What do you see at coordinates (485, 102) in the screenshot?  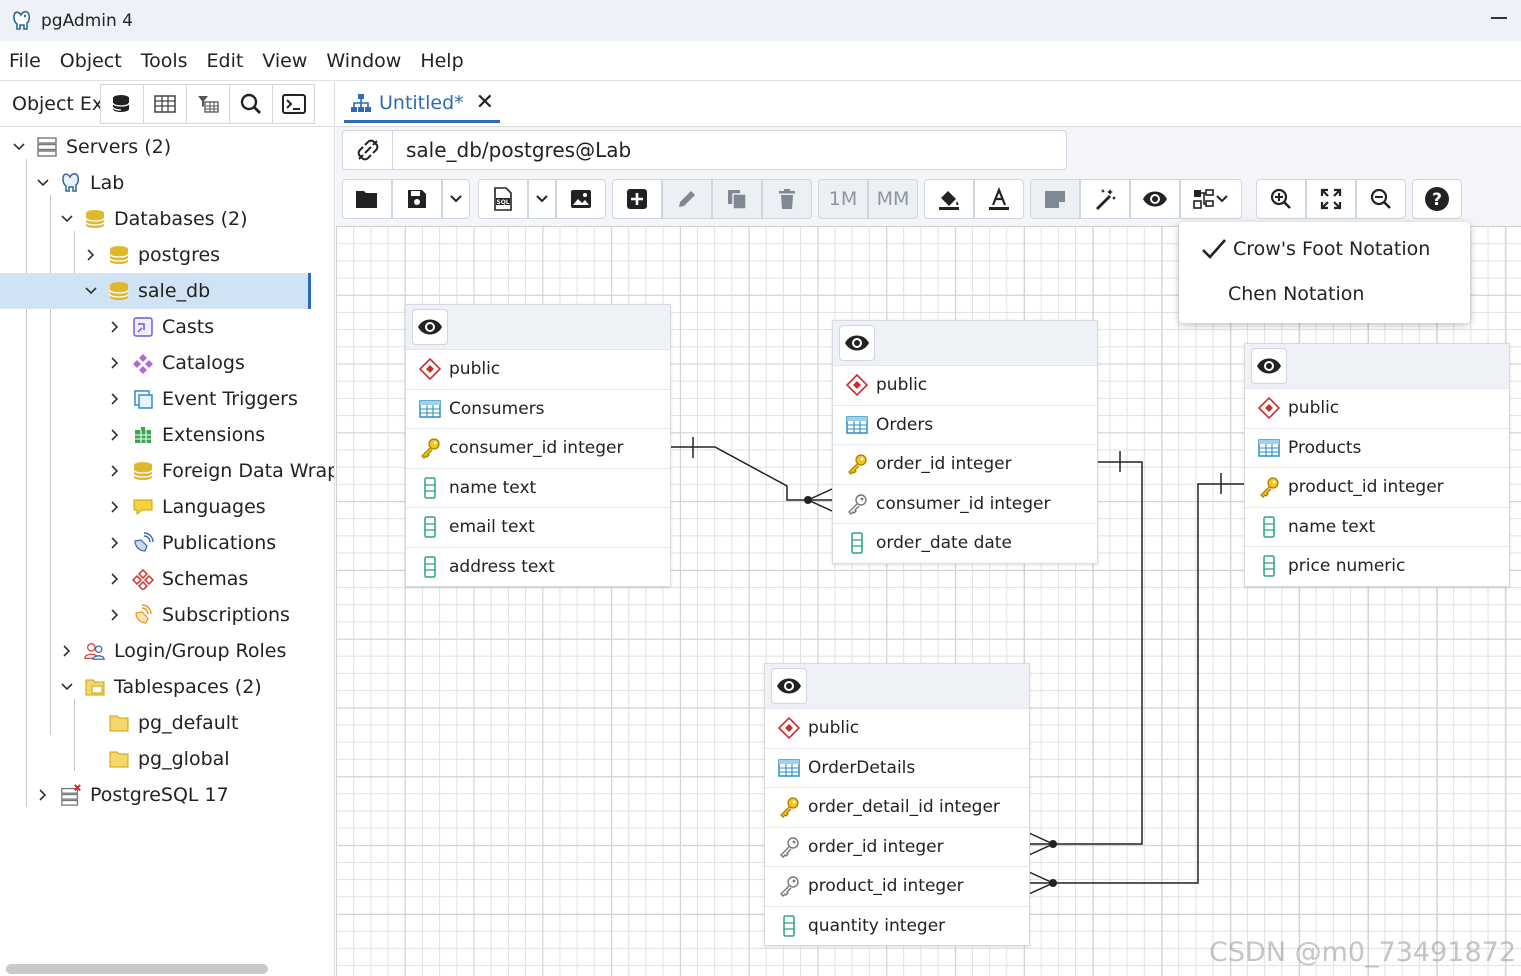 I see `close-icon: ✕` at bounding box center [485, 102].